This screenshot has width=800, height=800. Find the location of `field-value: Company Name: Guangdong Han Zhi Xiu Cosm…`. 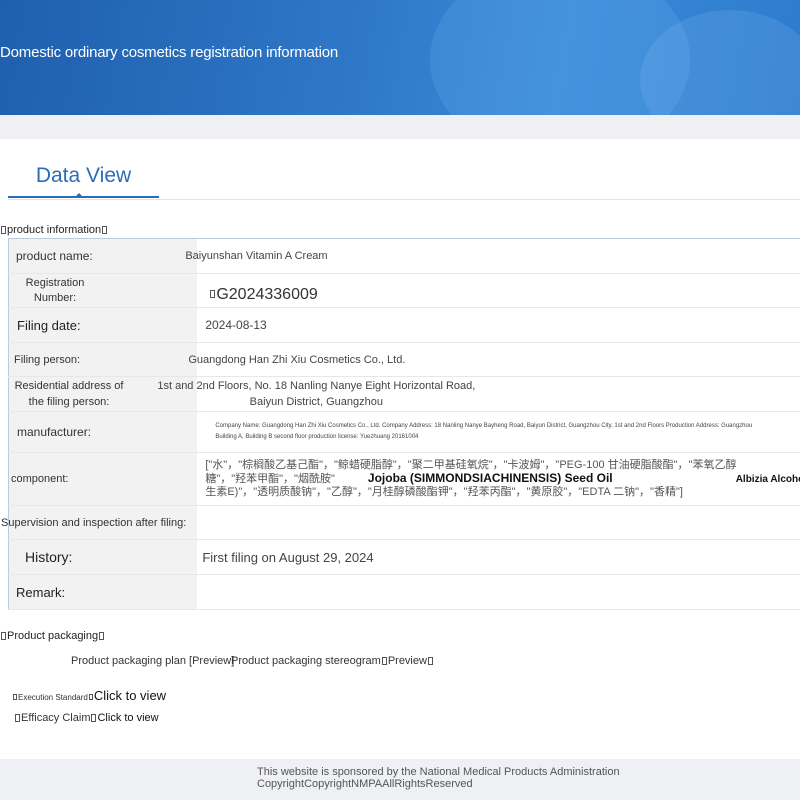

field-value: Company Name: Guangdong Han Zhi Xiu Cosm… is located at coordinates (498, 432).